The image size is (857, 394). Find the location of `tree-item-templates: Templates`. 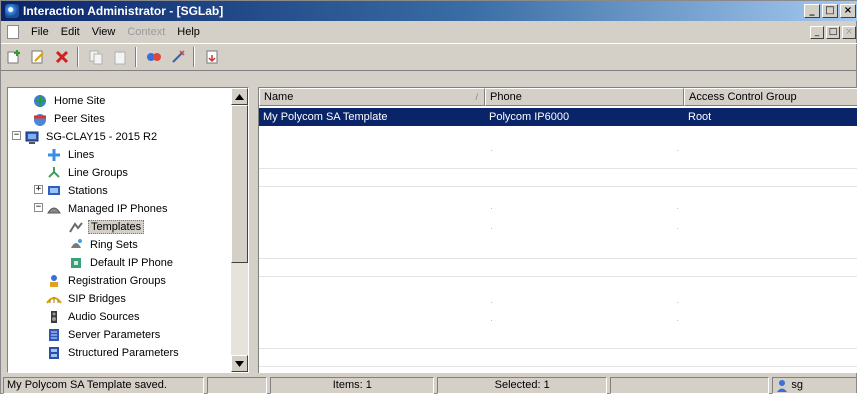

tree-item-templates: Templates is located at coordinates (106, 227).